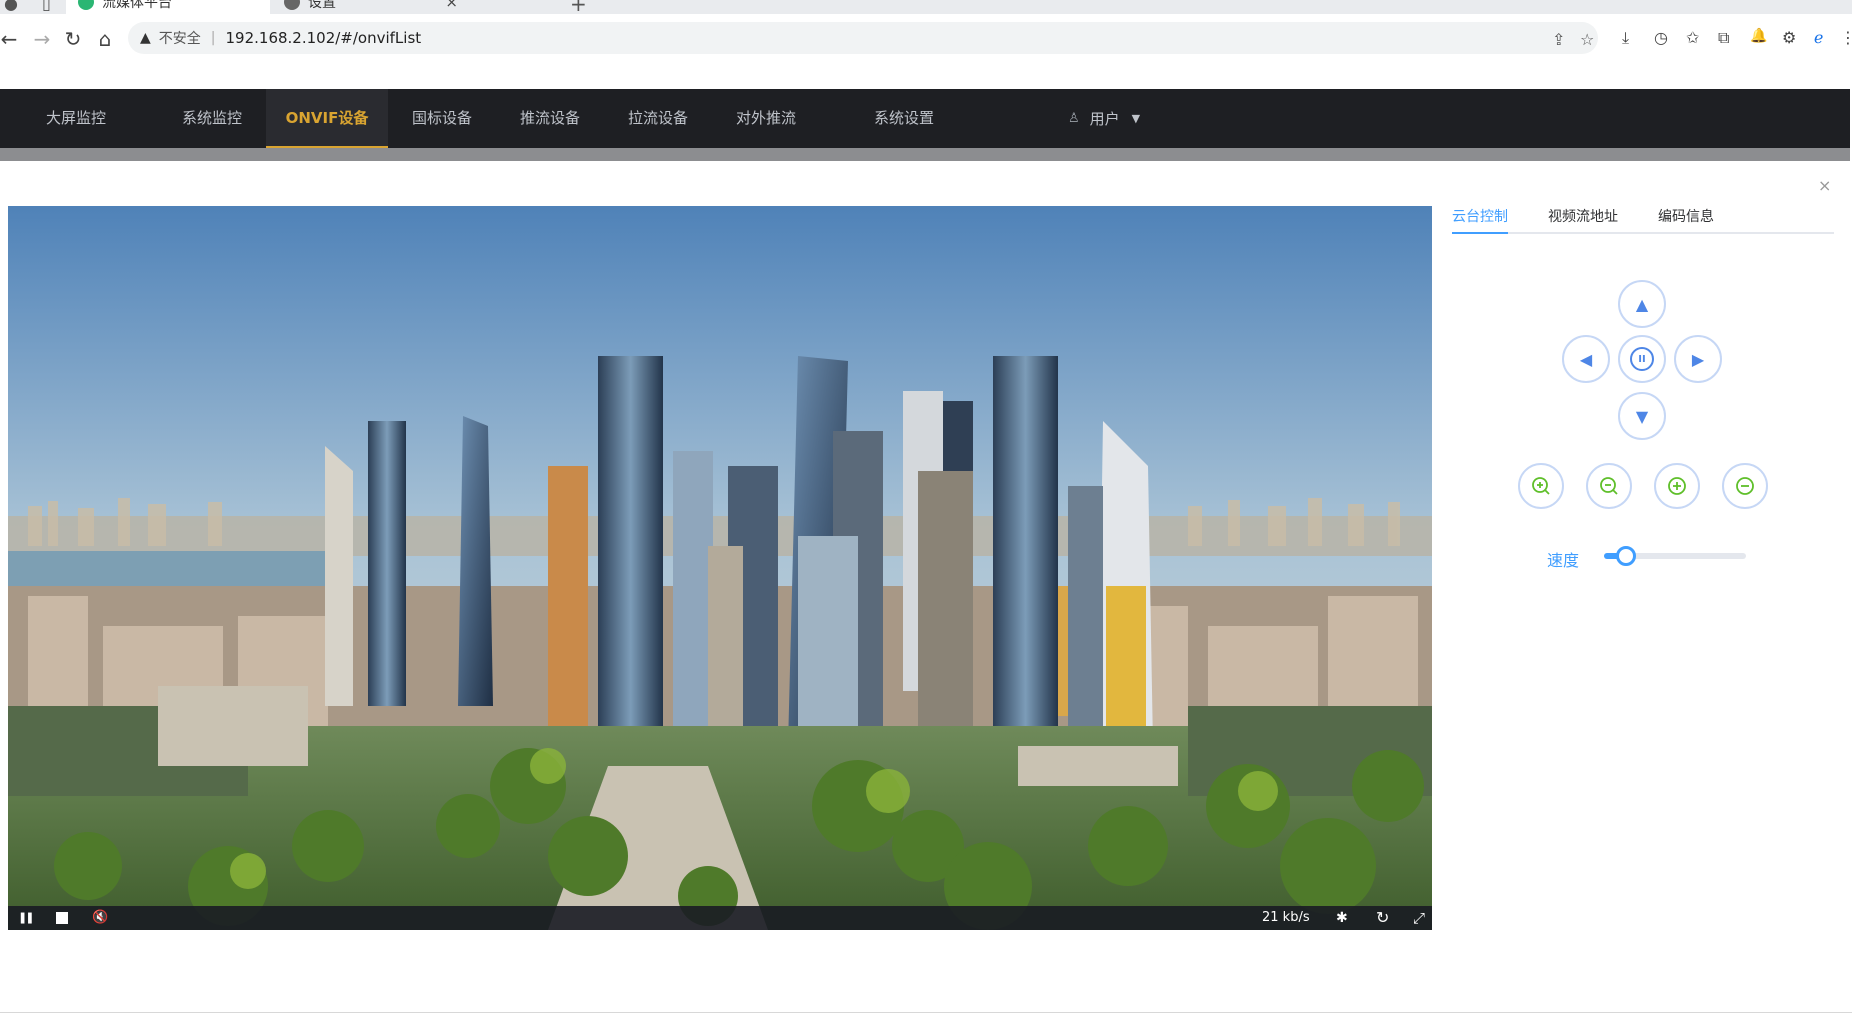  What do you see at coordinates (658, 118) in the screenshot?
I see `nav-item-pull-device: 拉流设备` at bounding box center [658, 118].